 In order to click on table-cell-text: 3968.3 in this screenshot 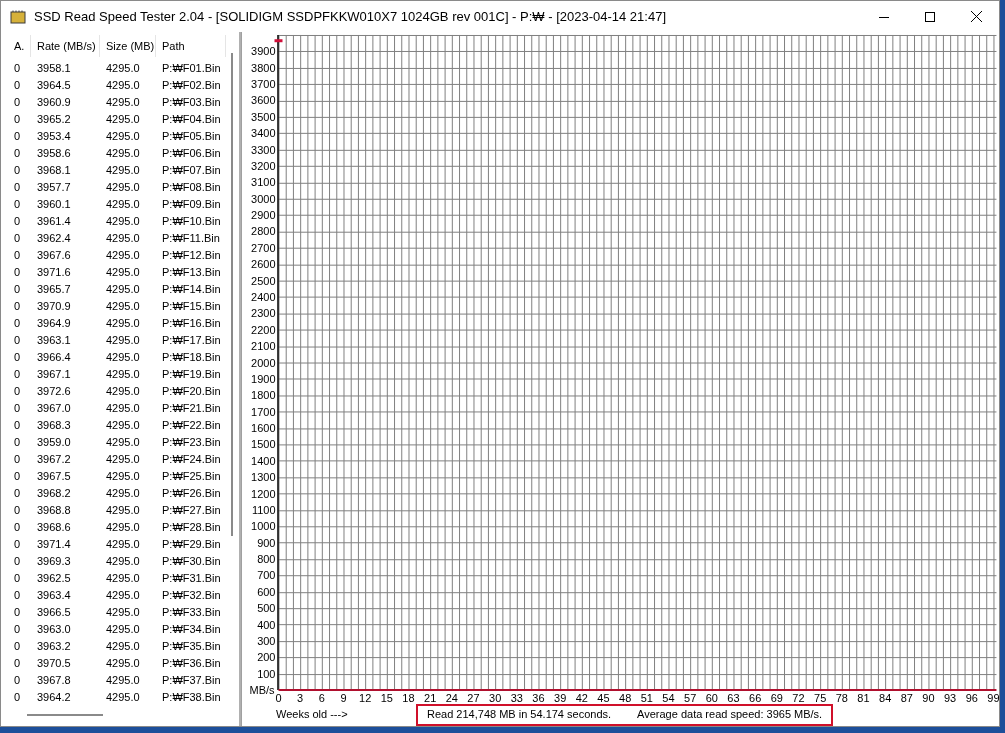, I will do `click(54, 426)`.